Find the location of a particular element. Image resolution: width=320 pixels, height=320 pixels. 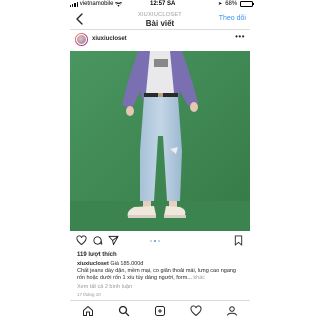

location-icon: ➤ is located at coordinates (220, 4).